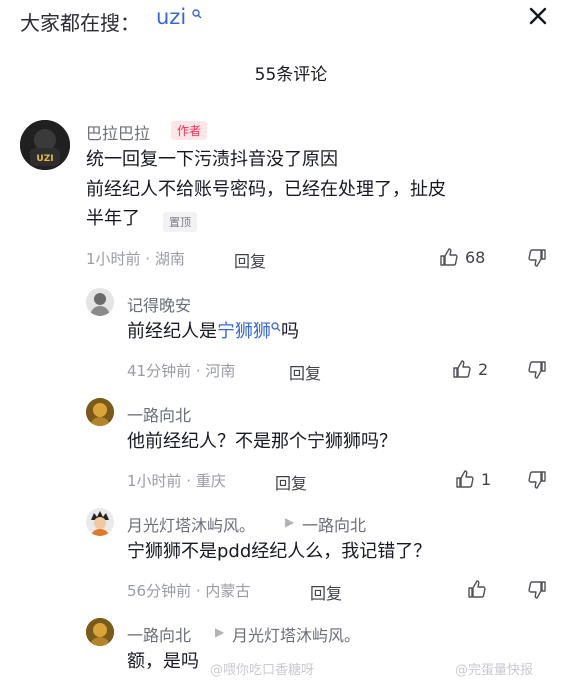  What do you see at coordinates (262, 441) in the screenshot?
I see `comment-text: 他前经纪人？不是那个宁狮狮吗？` at bounding box center [262, 441].